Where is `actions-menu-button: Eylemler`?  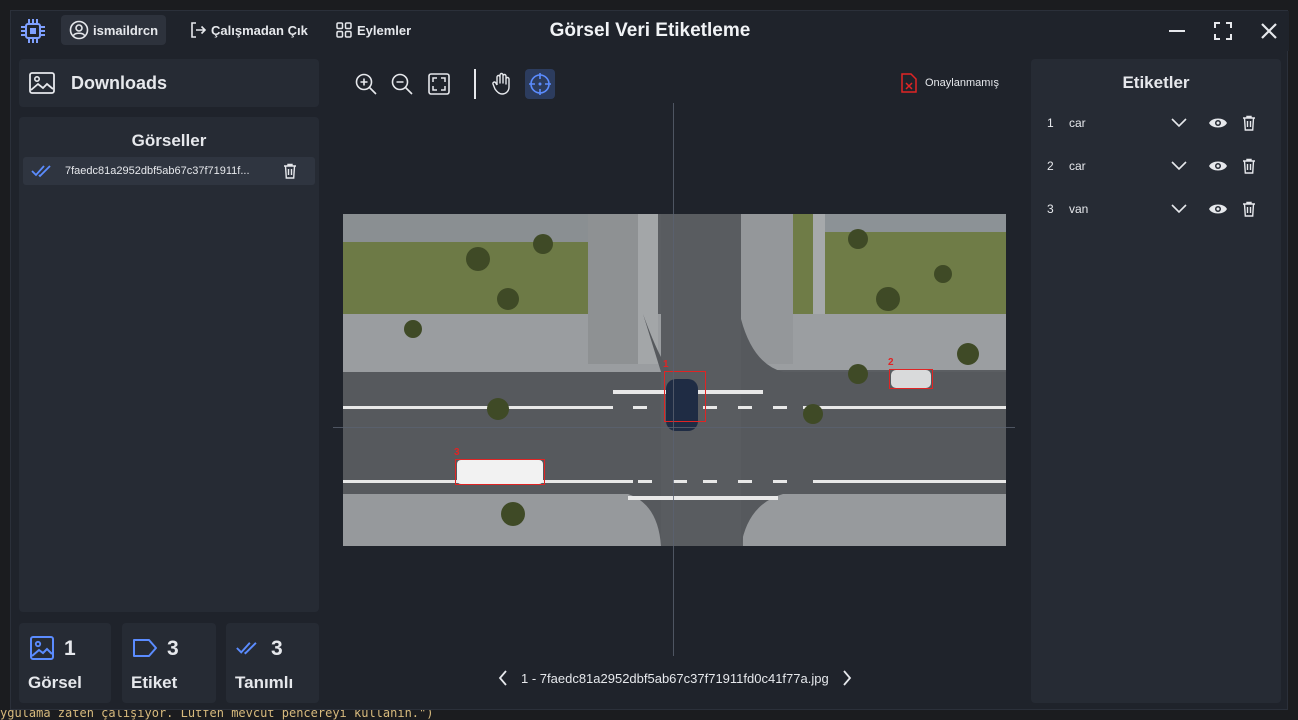
actions-menu-button: Eylemler is located at coordinates (373, 30).